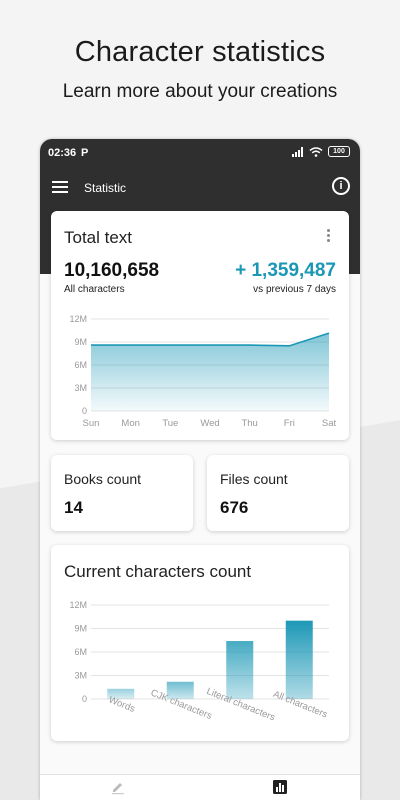 This screenshot has height=800, width=400. Describe the element at coordinates (118, 787) in the screenshot. I see `edit-icon` at that location.